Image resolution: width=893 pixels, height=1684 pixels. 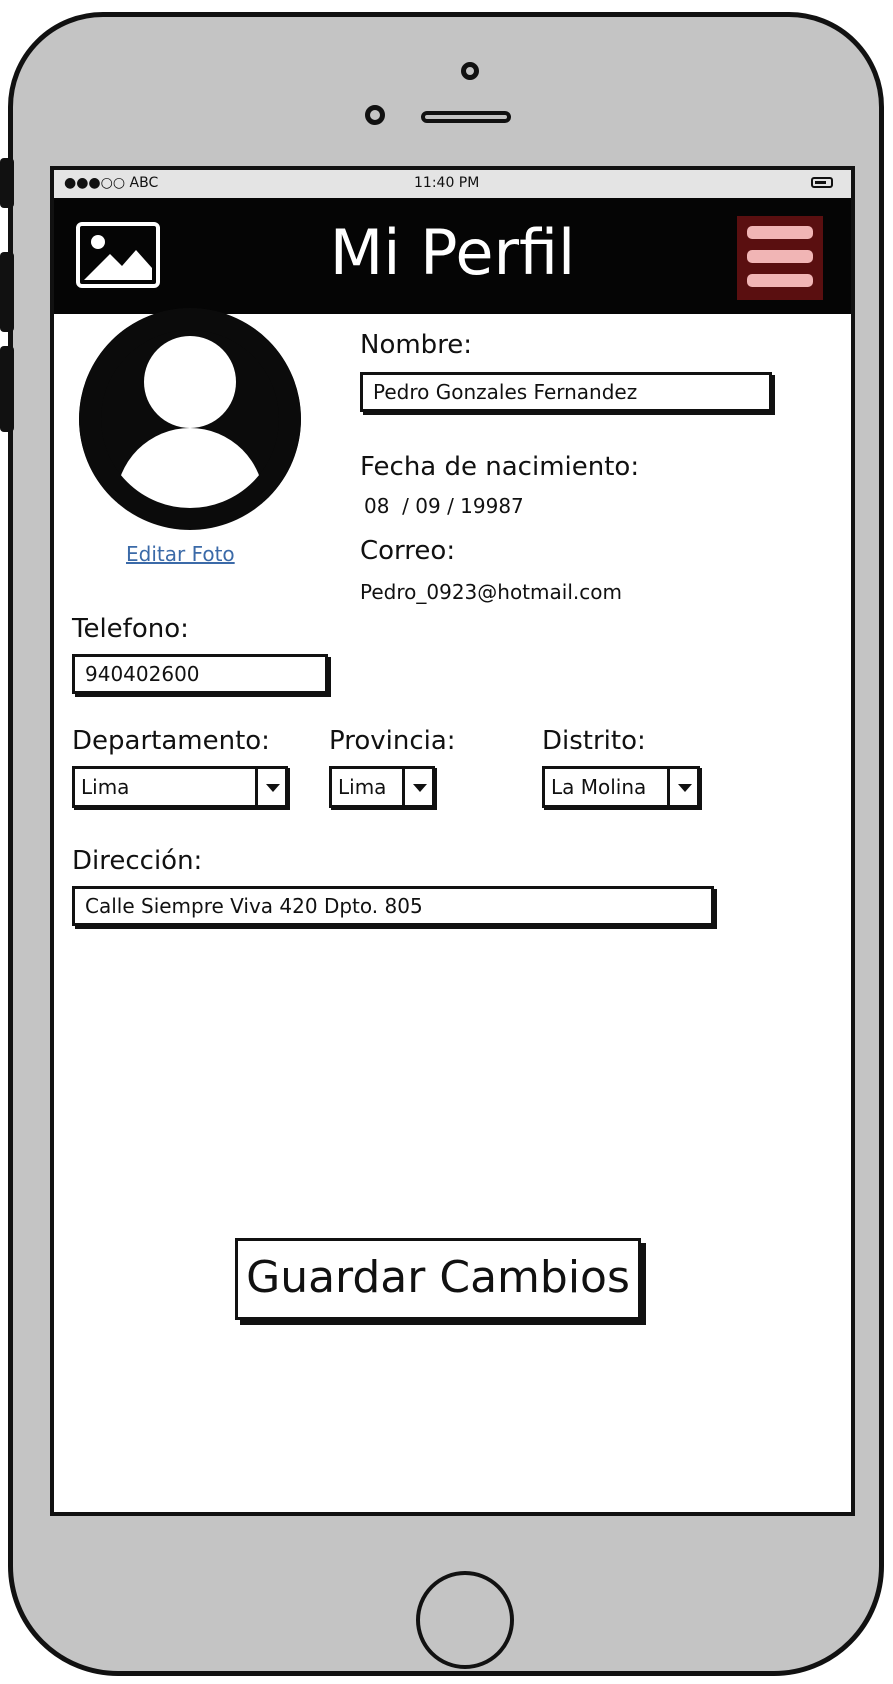 I want to click on hamburger-menu-icon, so click(x=780, y=258).